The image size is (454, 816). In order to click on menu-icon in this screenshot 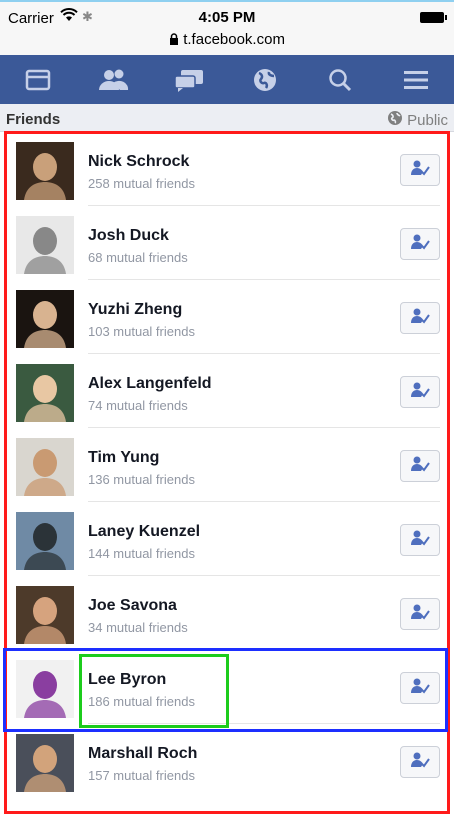, I will do `click(416, 80)`.